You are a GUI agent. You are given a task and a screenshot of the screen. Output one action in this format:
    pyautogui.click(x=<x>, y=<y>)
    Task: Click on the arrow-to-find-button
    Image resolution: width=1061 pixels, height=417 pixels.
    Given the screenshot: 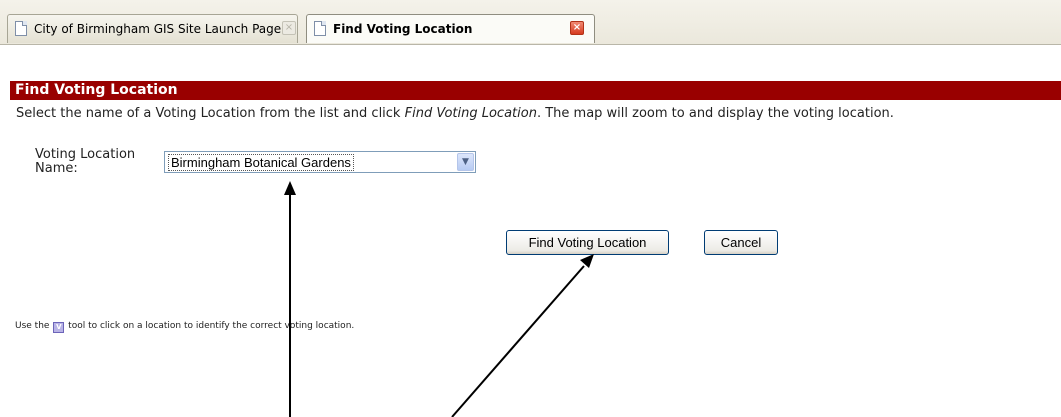 What is the action you would take?
    pyautogui.click(x=522, y=335)
    